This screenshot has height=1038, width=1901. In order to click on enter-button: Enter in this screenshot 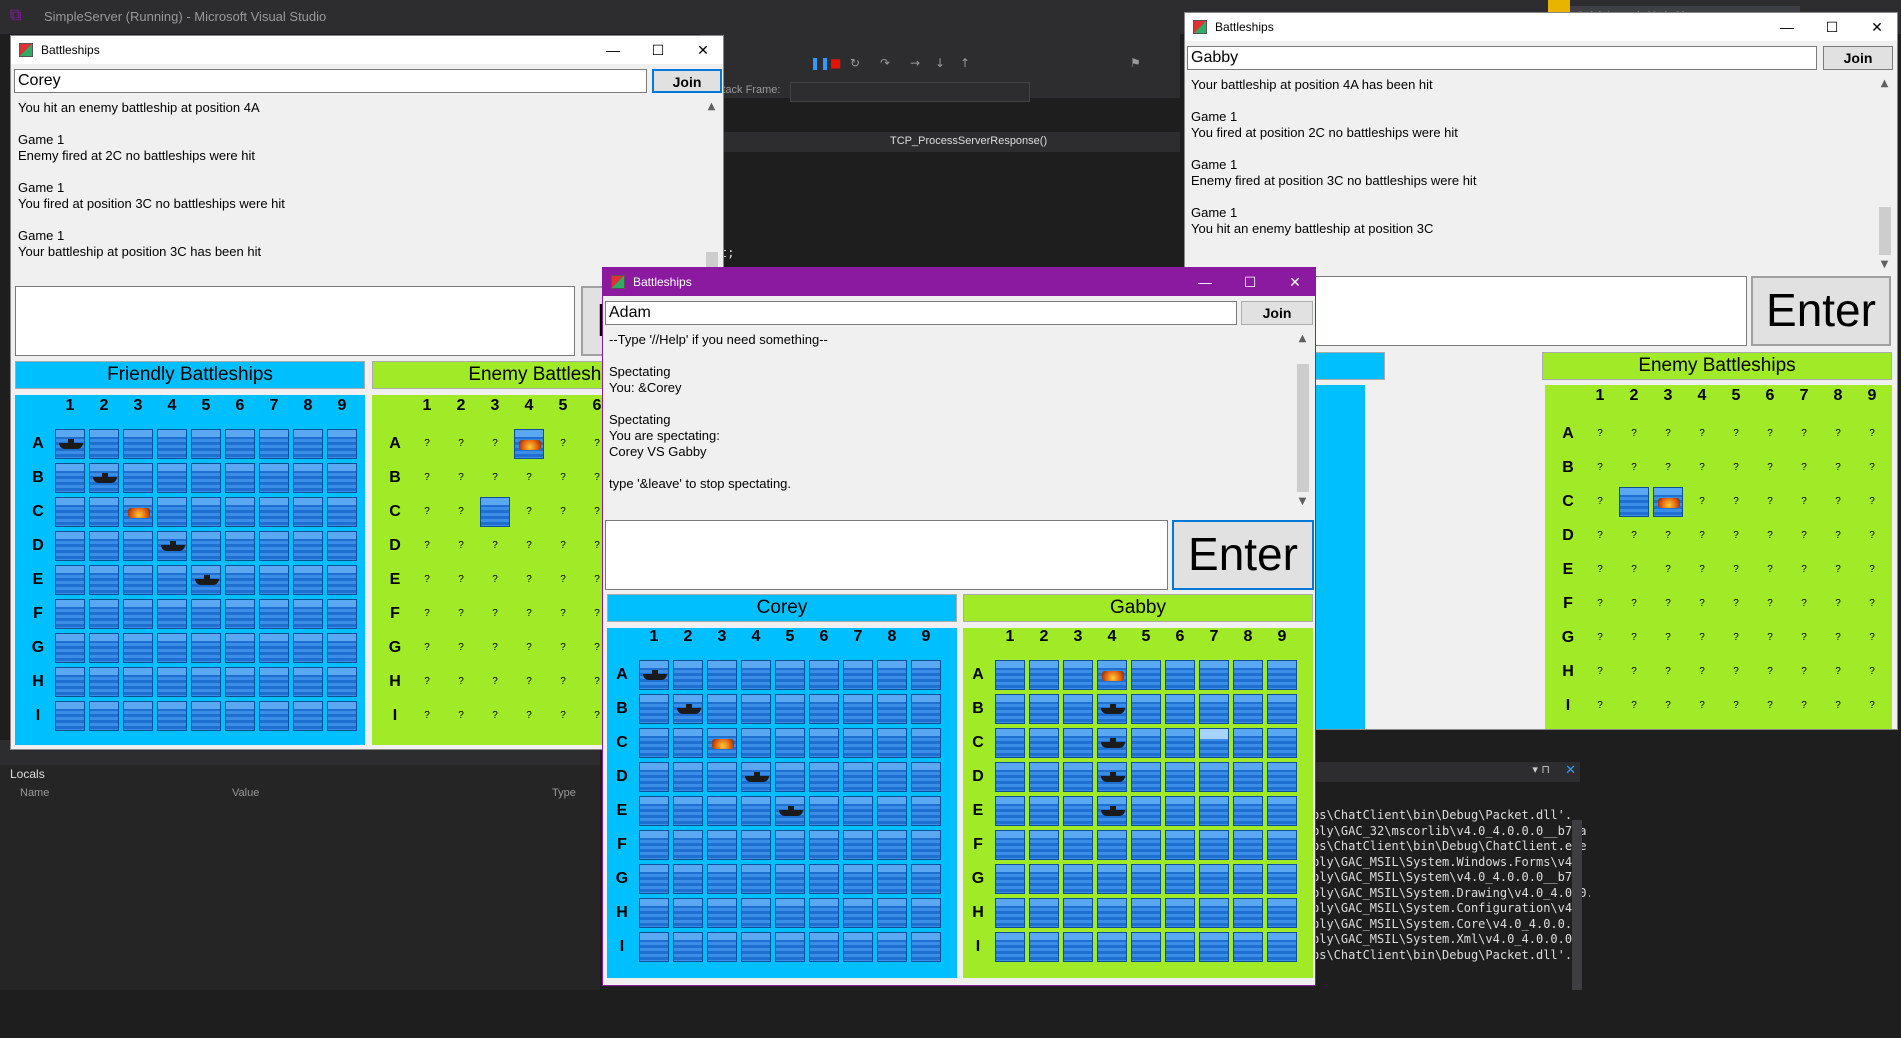, I will do `click(1821, 311)`.